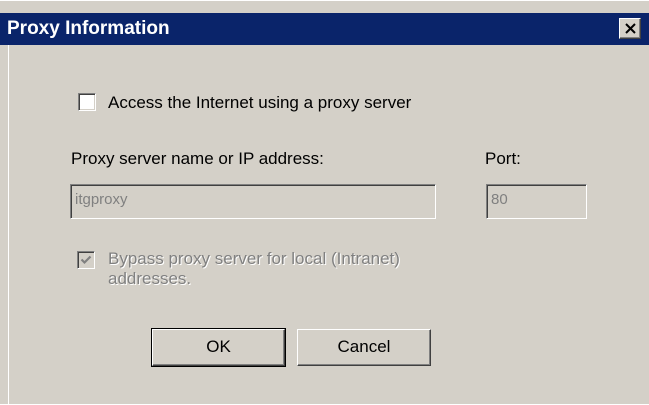 The image size is (649, 405). I want to click on bypass-local-label-line2: addresses., so click(149, 279).